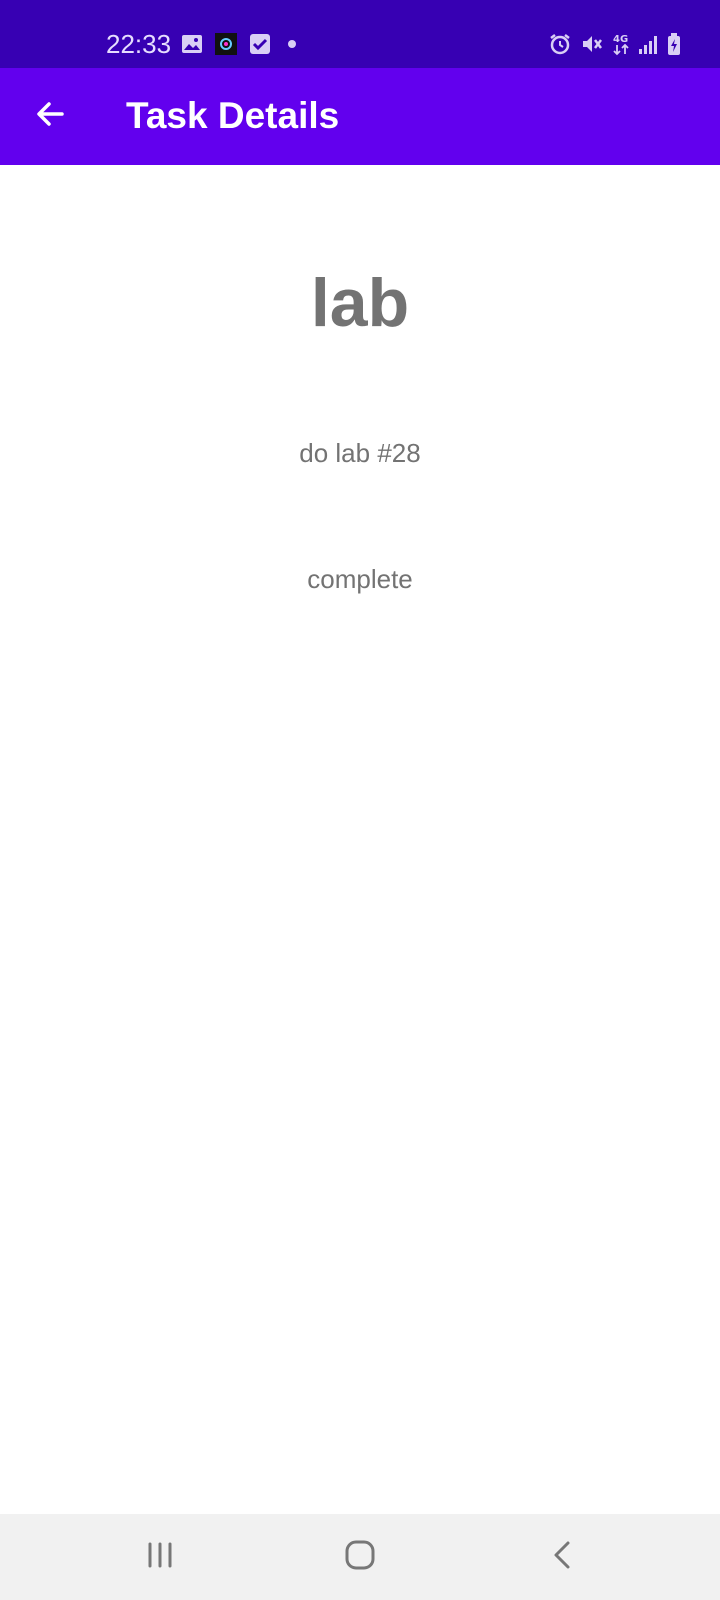  I want to click on home-icon, so click(360, 1557).